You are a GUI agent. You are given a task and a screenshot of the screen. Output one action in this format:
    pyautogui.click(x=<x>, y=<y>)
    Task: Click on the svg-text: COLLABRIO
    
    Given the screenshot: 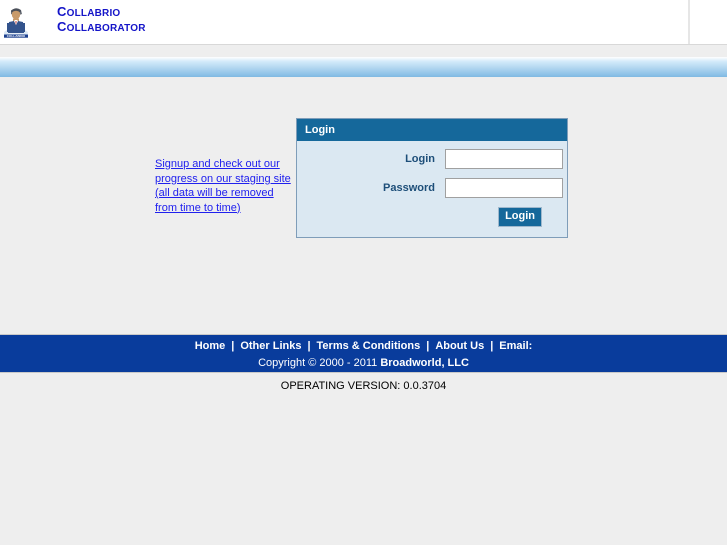 What is the action you would take?
    pyautogui.click(x=16, y=36)
    